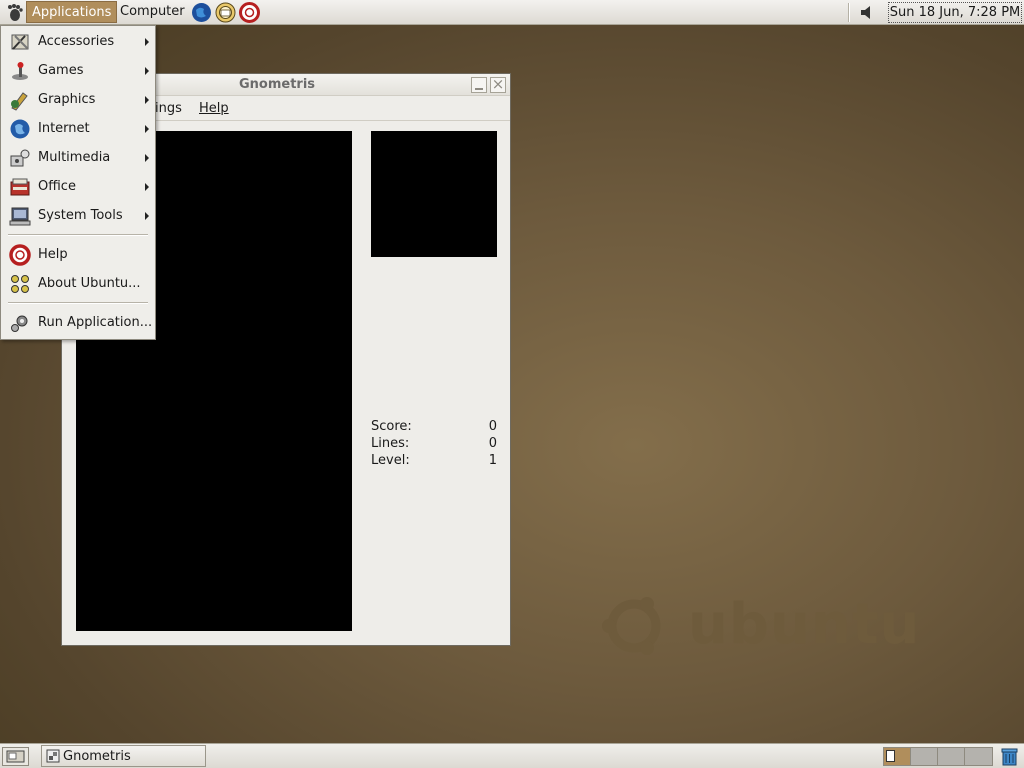 The height and width of the screenshot is (768, 1024). Describe the element at coordinates (890, 756) in the screenshot. I see `workspace-window-thumb` at that location.